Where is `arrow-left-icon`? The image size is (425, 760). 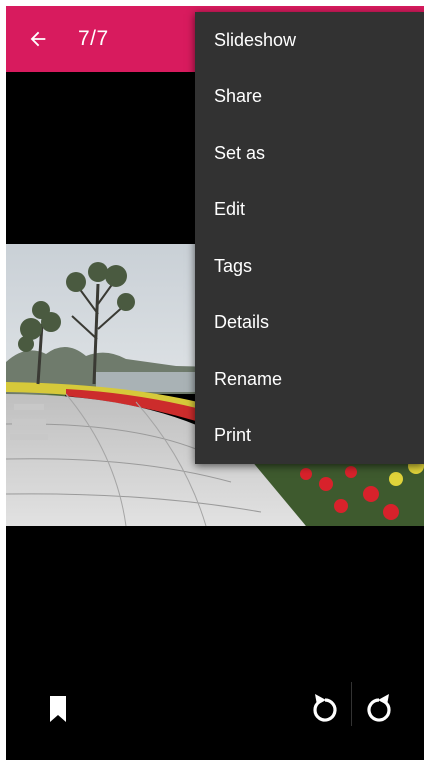
arrow-left-icon is located at coordinates (38, 39).